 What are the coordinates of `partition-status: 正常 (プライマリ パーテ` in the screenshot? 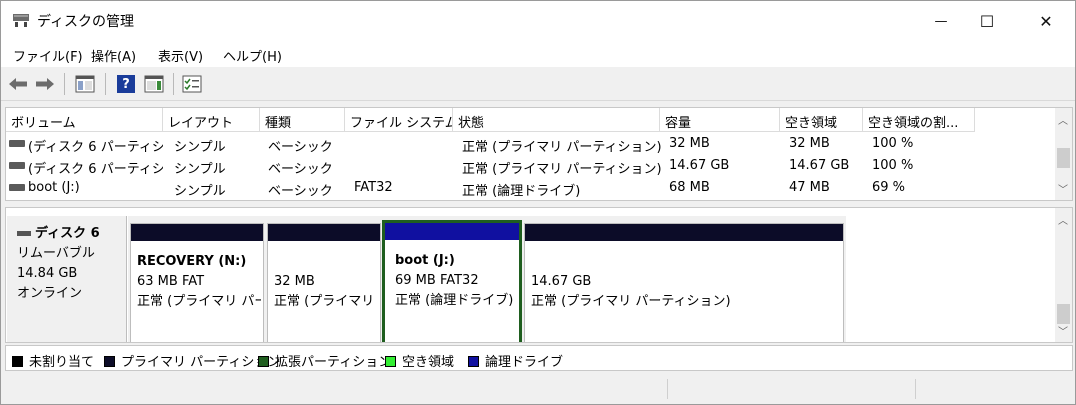 It's located at (199, 301).